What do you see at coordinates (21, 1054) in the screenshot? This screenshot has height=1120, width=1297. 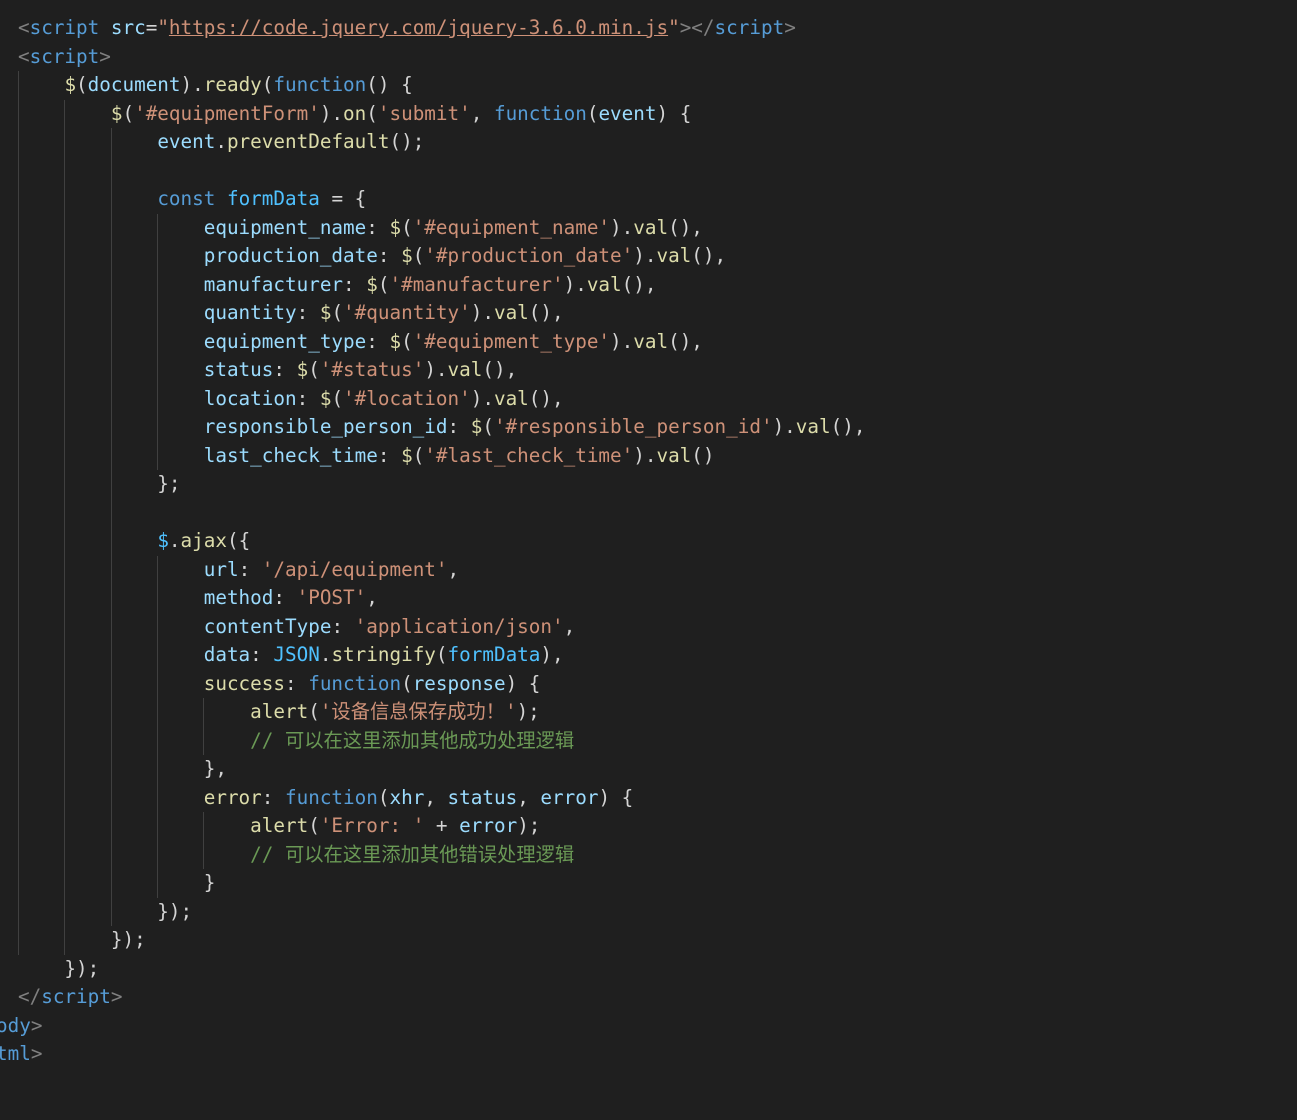 I see `code-line: tml>` at bounding box center [21, 1054].